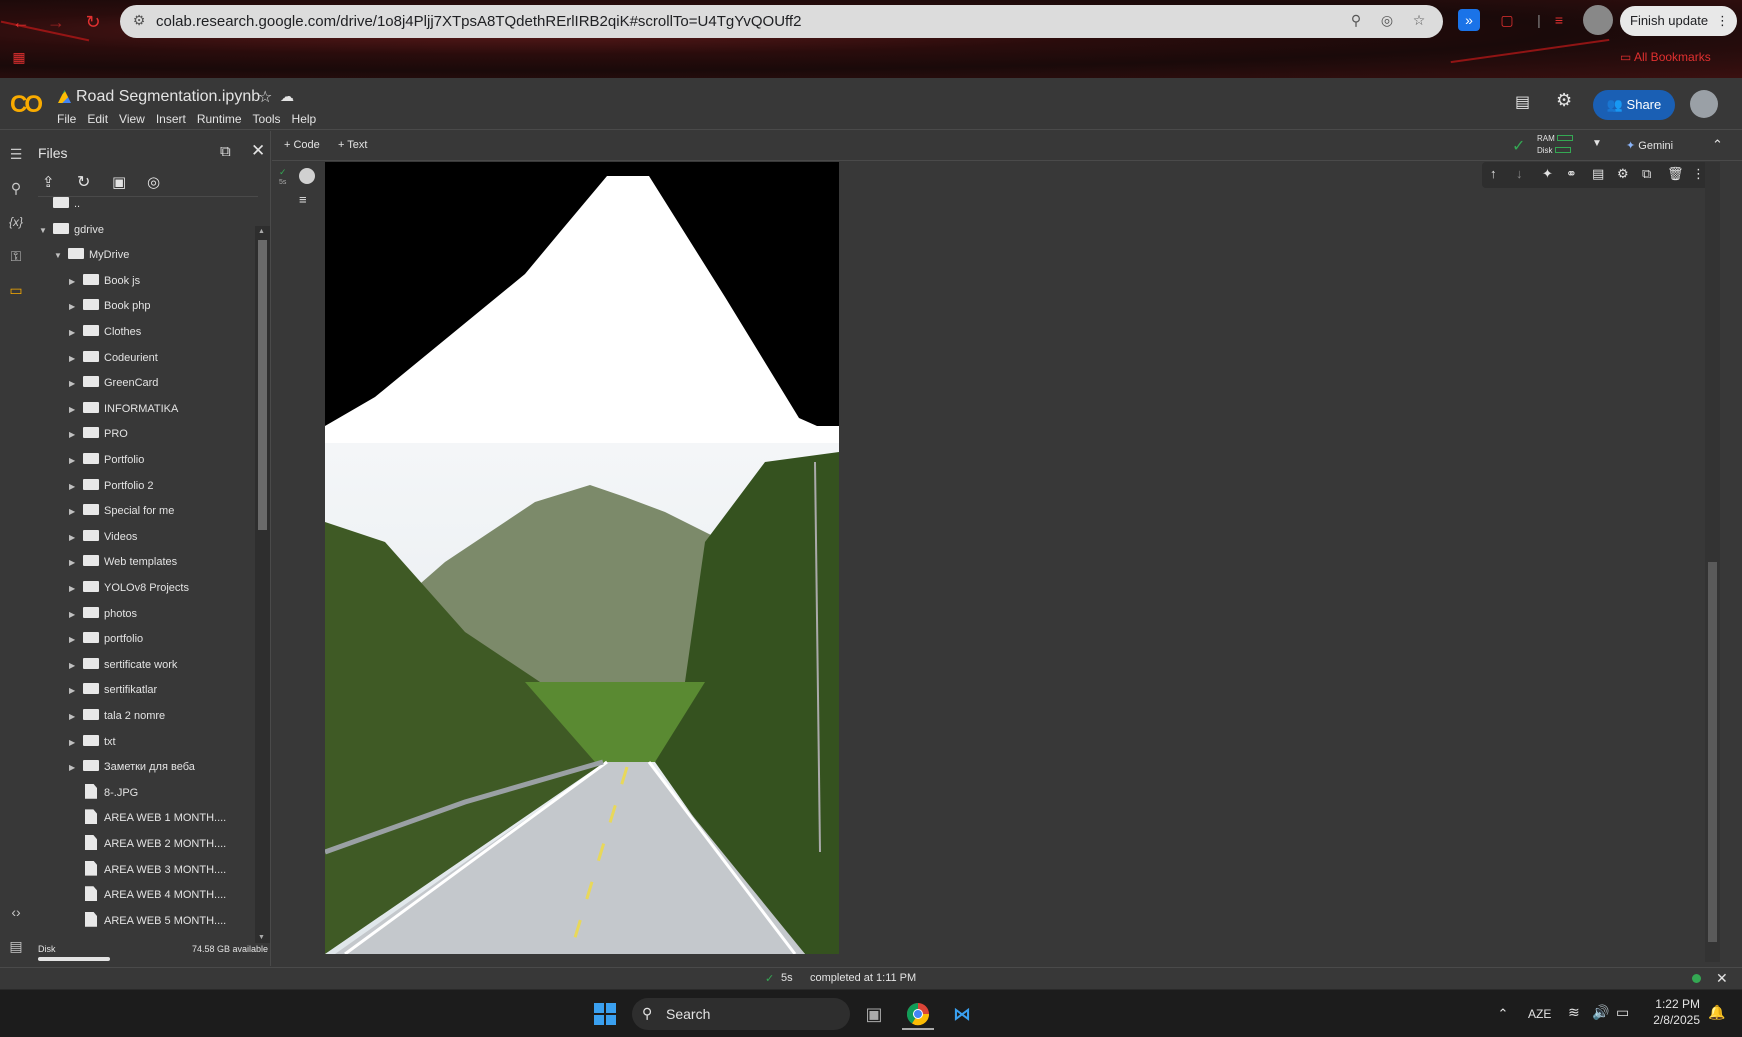 The height and width of the screenshot is (1037, 1742). What do you see at coordinates (171, 119) in the screenshot?
I see `menu-insert: Insert` at bounding box center [171, 119].